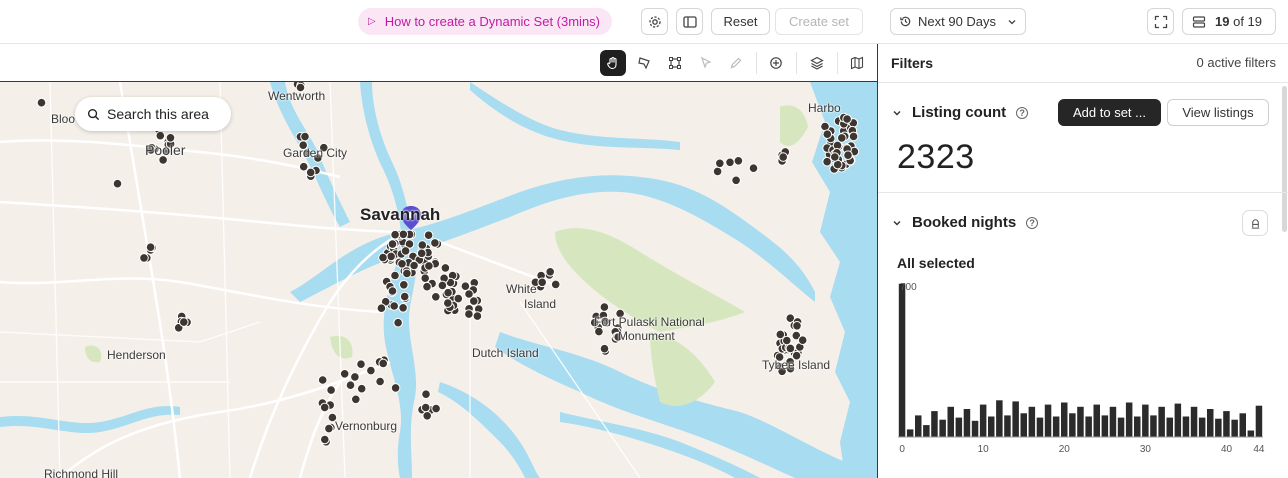 The image size is (1288, 478). What do you see at coordinates (740, 21) in the screenshot?
I see `reset-button: Reset` at bounding box center [740, 21].